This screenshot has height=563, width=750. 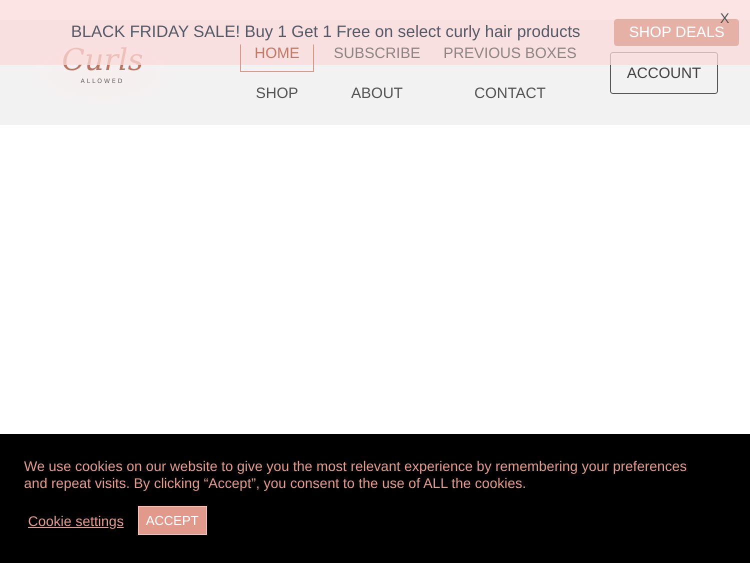 What do you see at coordinates (377, 93) in the screenshot?
I see `nav-link: ABOUT` at bounding box center [377, 93].